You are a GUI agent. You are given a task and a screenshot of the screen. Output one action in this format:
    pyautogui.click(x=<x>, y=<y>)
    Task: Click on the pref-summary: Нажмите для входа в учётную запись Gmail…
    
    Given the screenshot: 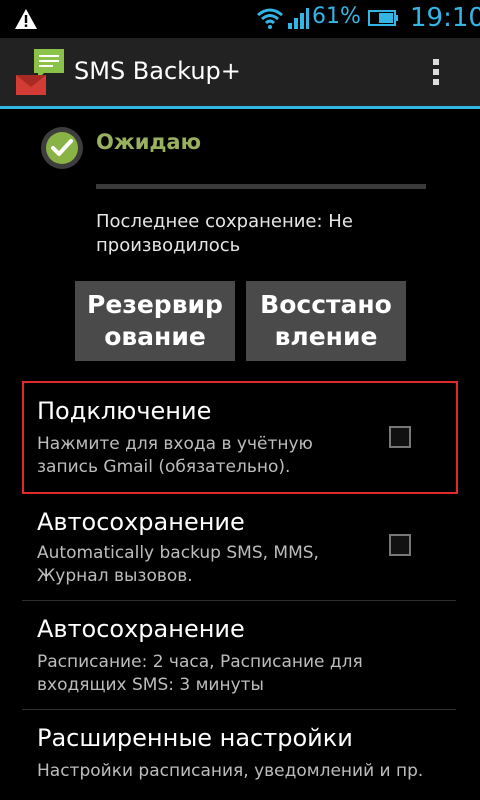 What is the action you would take?
    pyautogui.click(x=175, y=455)
    